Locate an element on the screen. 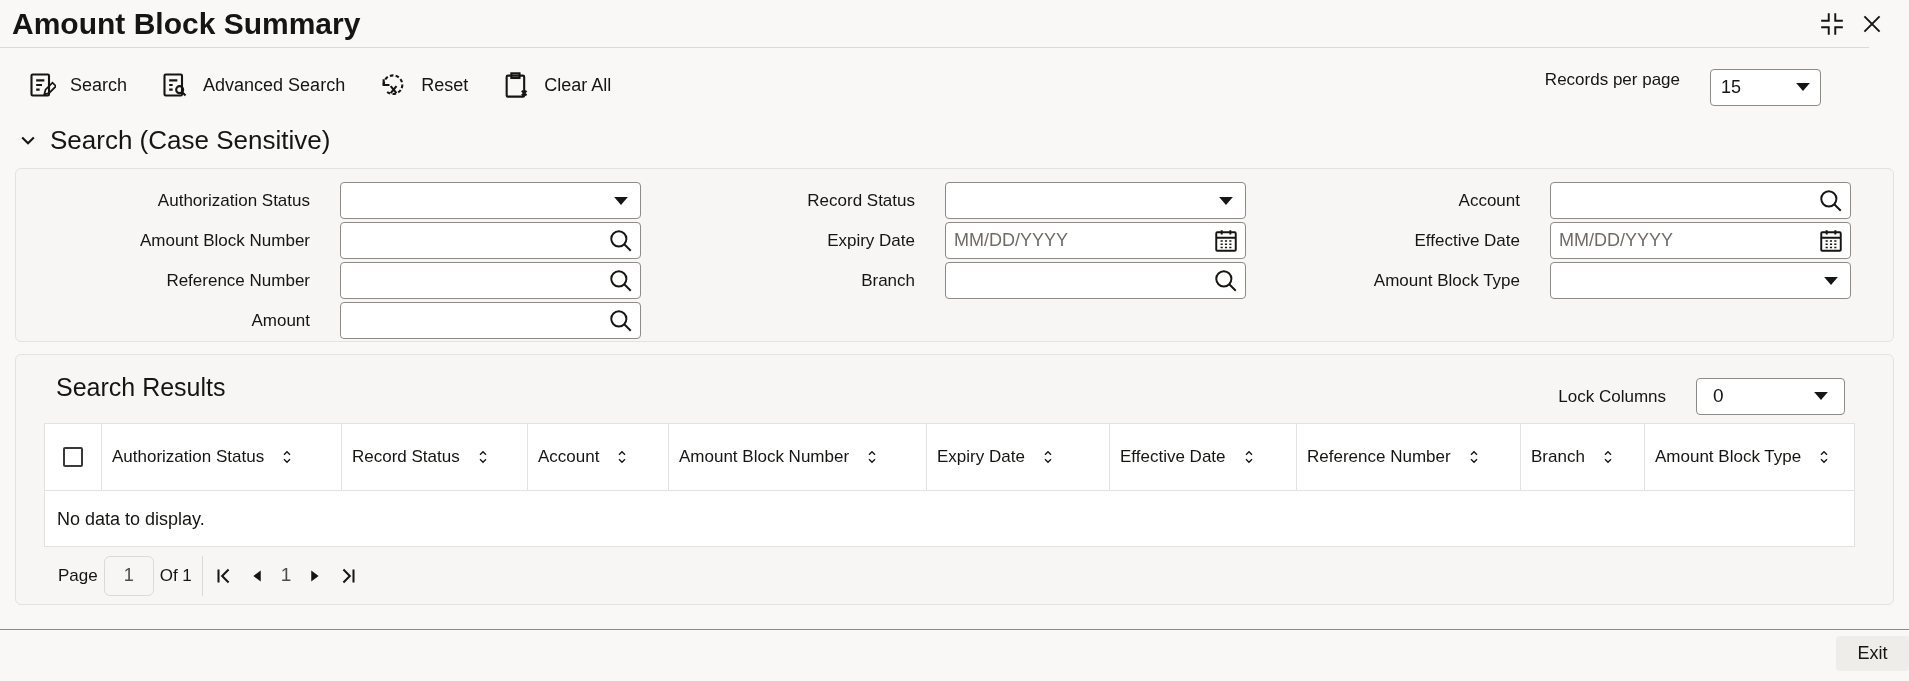 The height and width of the screenshot is (681, 1909). page-label: Page is located at coordinates (78, 575).